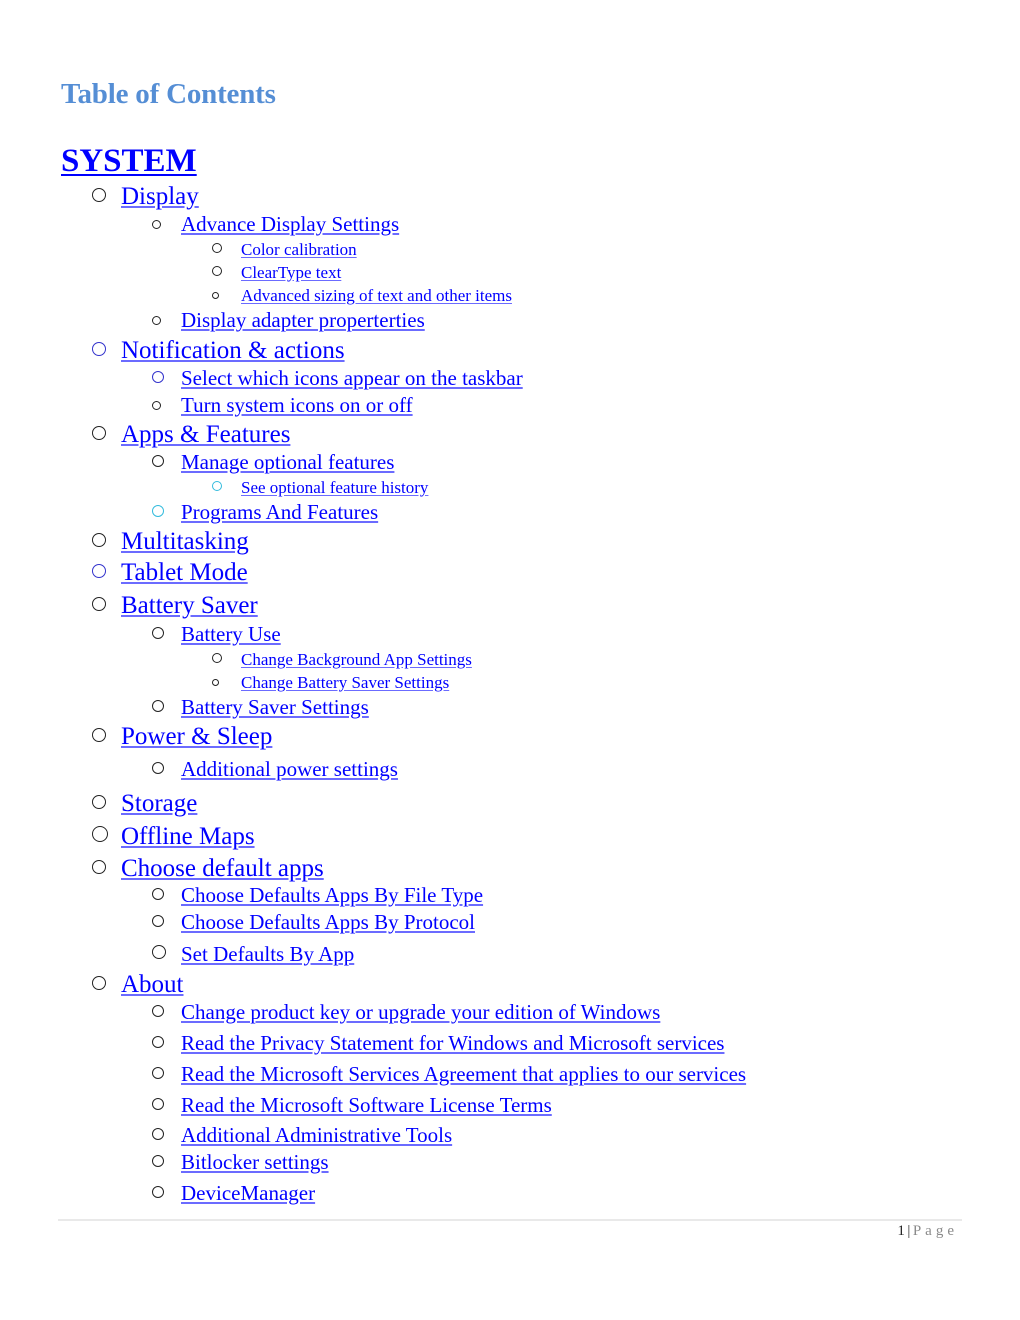  What do you see at coordinates (901, 1231) in the screenshot?
I see `page-number: 1` at bounding box center [901, 1231].